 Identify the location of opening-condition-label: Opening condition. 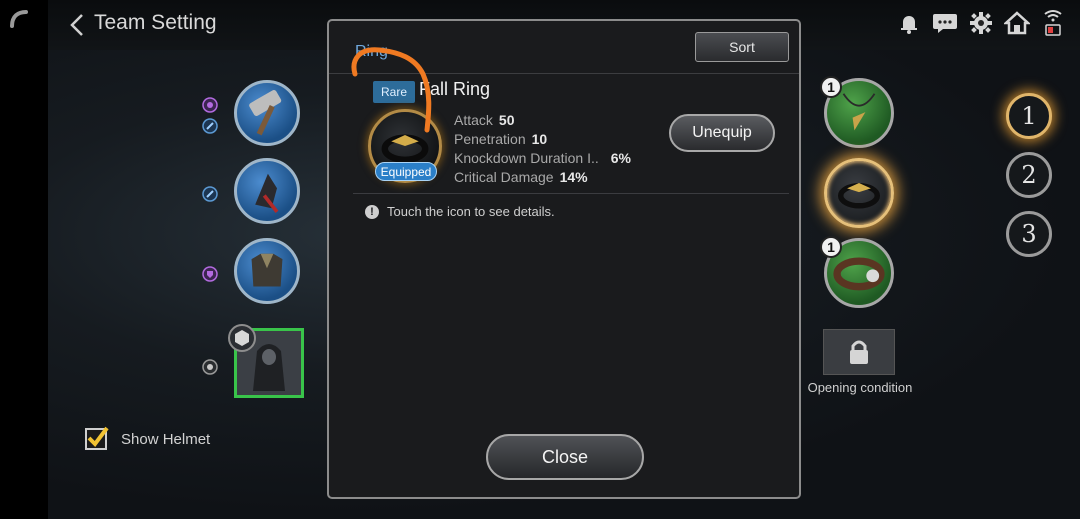
(860, 387).